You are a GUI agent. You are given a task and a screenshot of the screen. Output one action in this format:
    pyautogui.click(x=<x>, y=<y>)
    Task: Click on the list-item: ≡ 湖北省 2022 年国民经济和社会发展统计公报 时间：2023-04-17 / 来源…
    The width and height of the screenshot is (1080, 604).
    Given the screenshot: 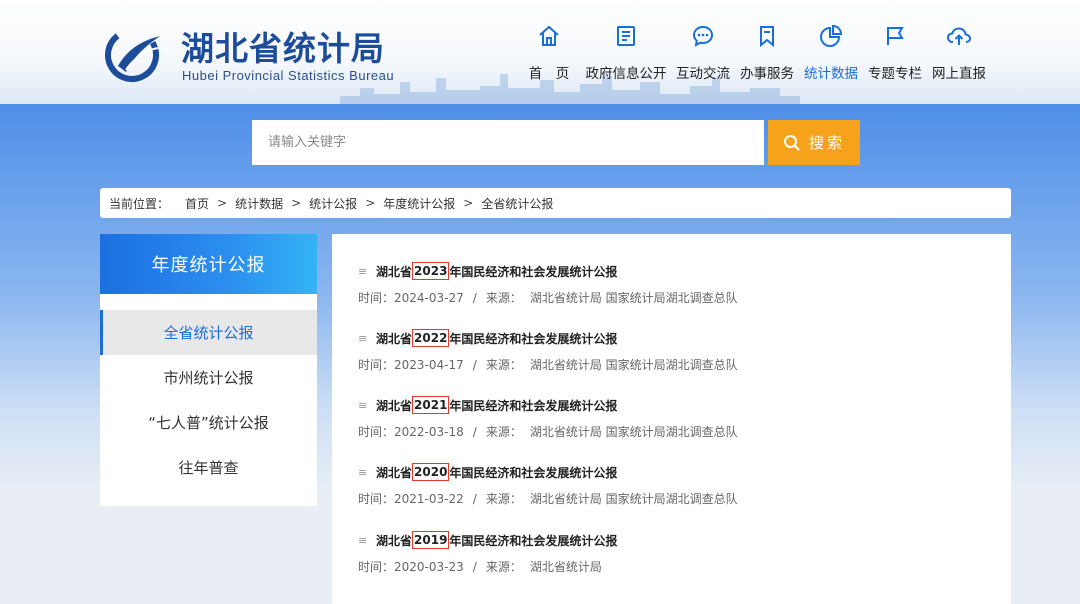 What is the action you would take?
    pyautogui.click(x=678, y=351)
    